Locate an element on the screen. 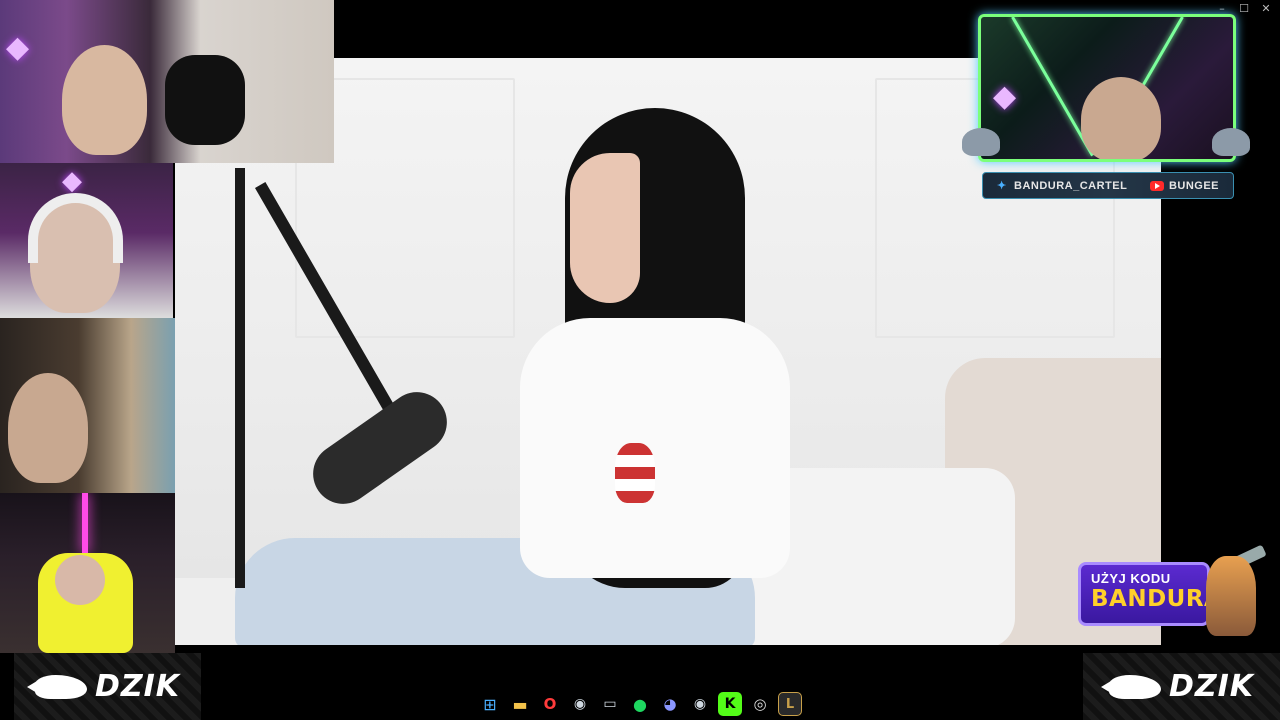 The width and height of the screenshot is (1280, 720). steam-icon: ◉ is located at coordinates (580, 704).